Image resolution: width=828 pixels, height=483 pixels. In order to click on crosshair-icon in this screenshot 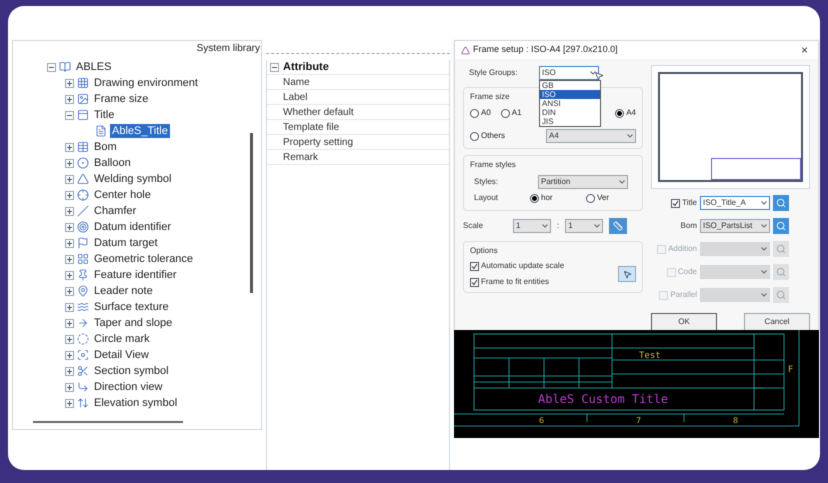, I will do `click(83, 195)`.